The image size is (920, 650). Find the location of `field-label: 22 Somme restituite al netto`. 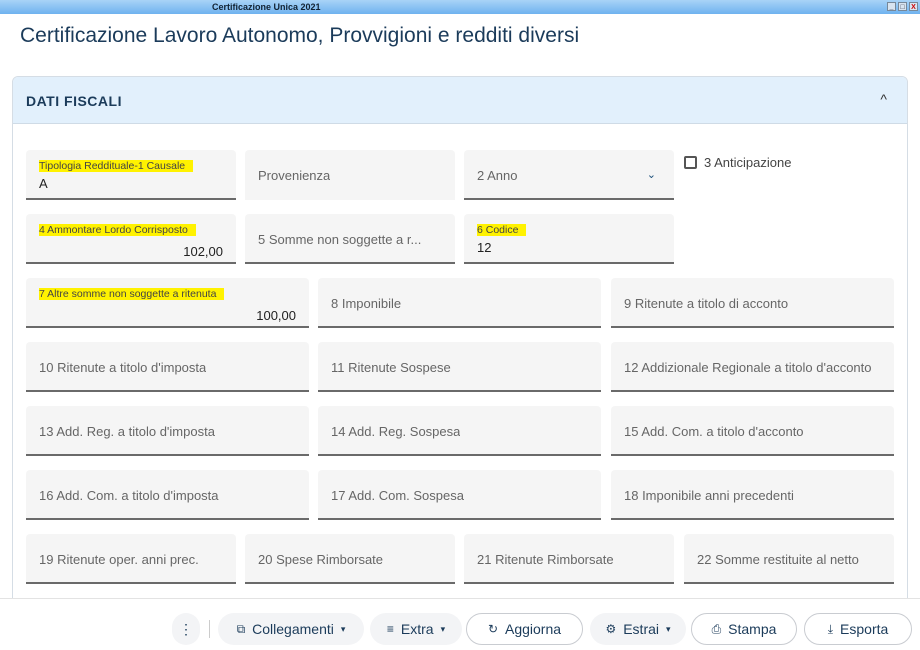

field-label: 22 Somme restituite al netto is located at coordinates (778, 559).